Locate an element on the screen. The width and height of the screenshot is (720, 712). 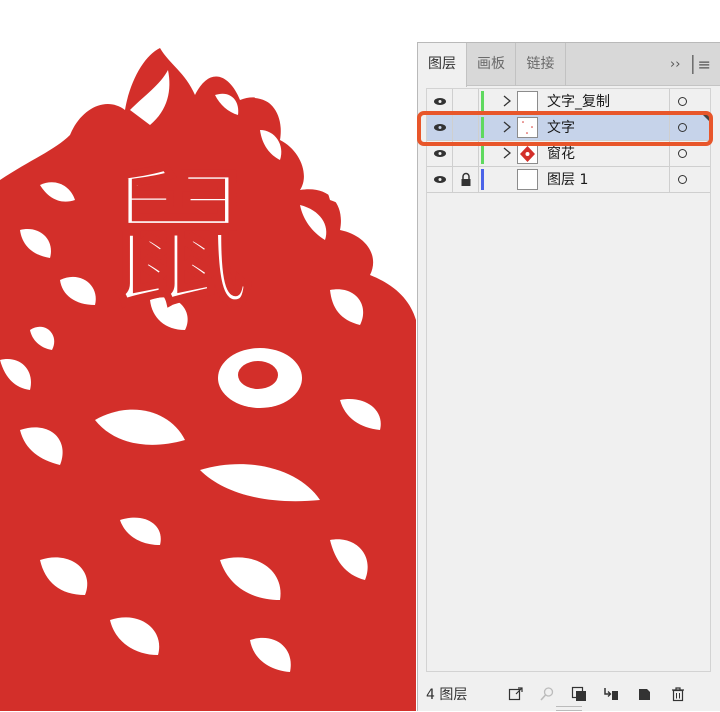
layer-name: 文字 is located at coordinates (561, 127).